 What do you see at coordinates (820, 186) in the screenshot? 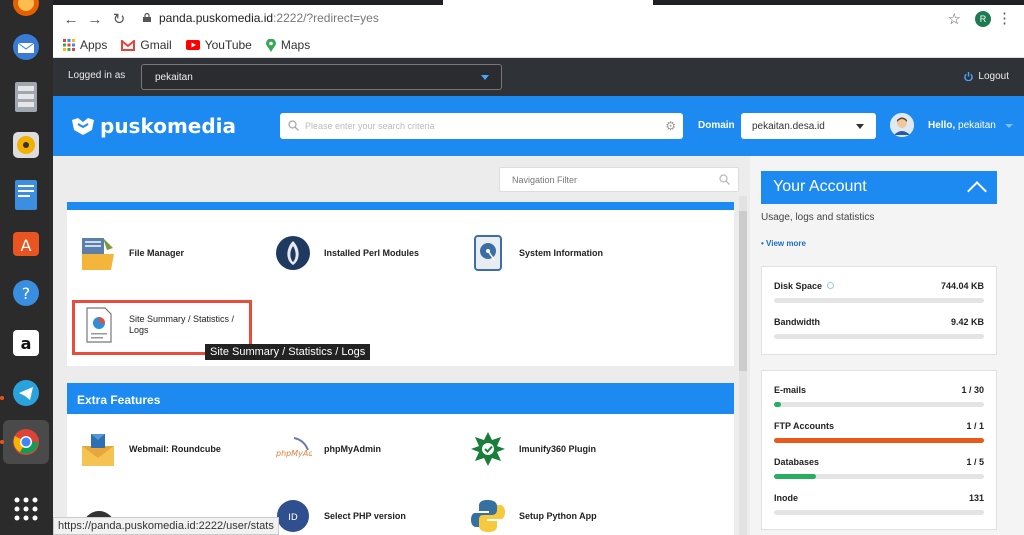
I see `your-account-title: Your Account` at bounding box center [820, 186].